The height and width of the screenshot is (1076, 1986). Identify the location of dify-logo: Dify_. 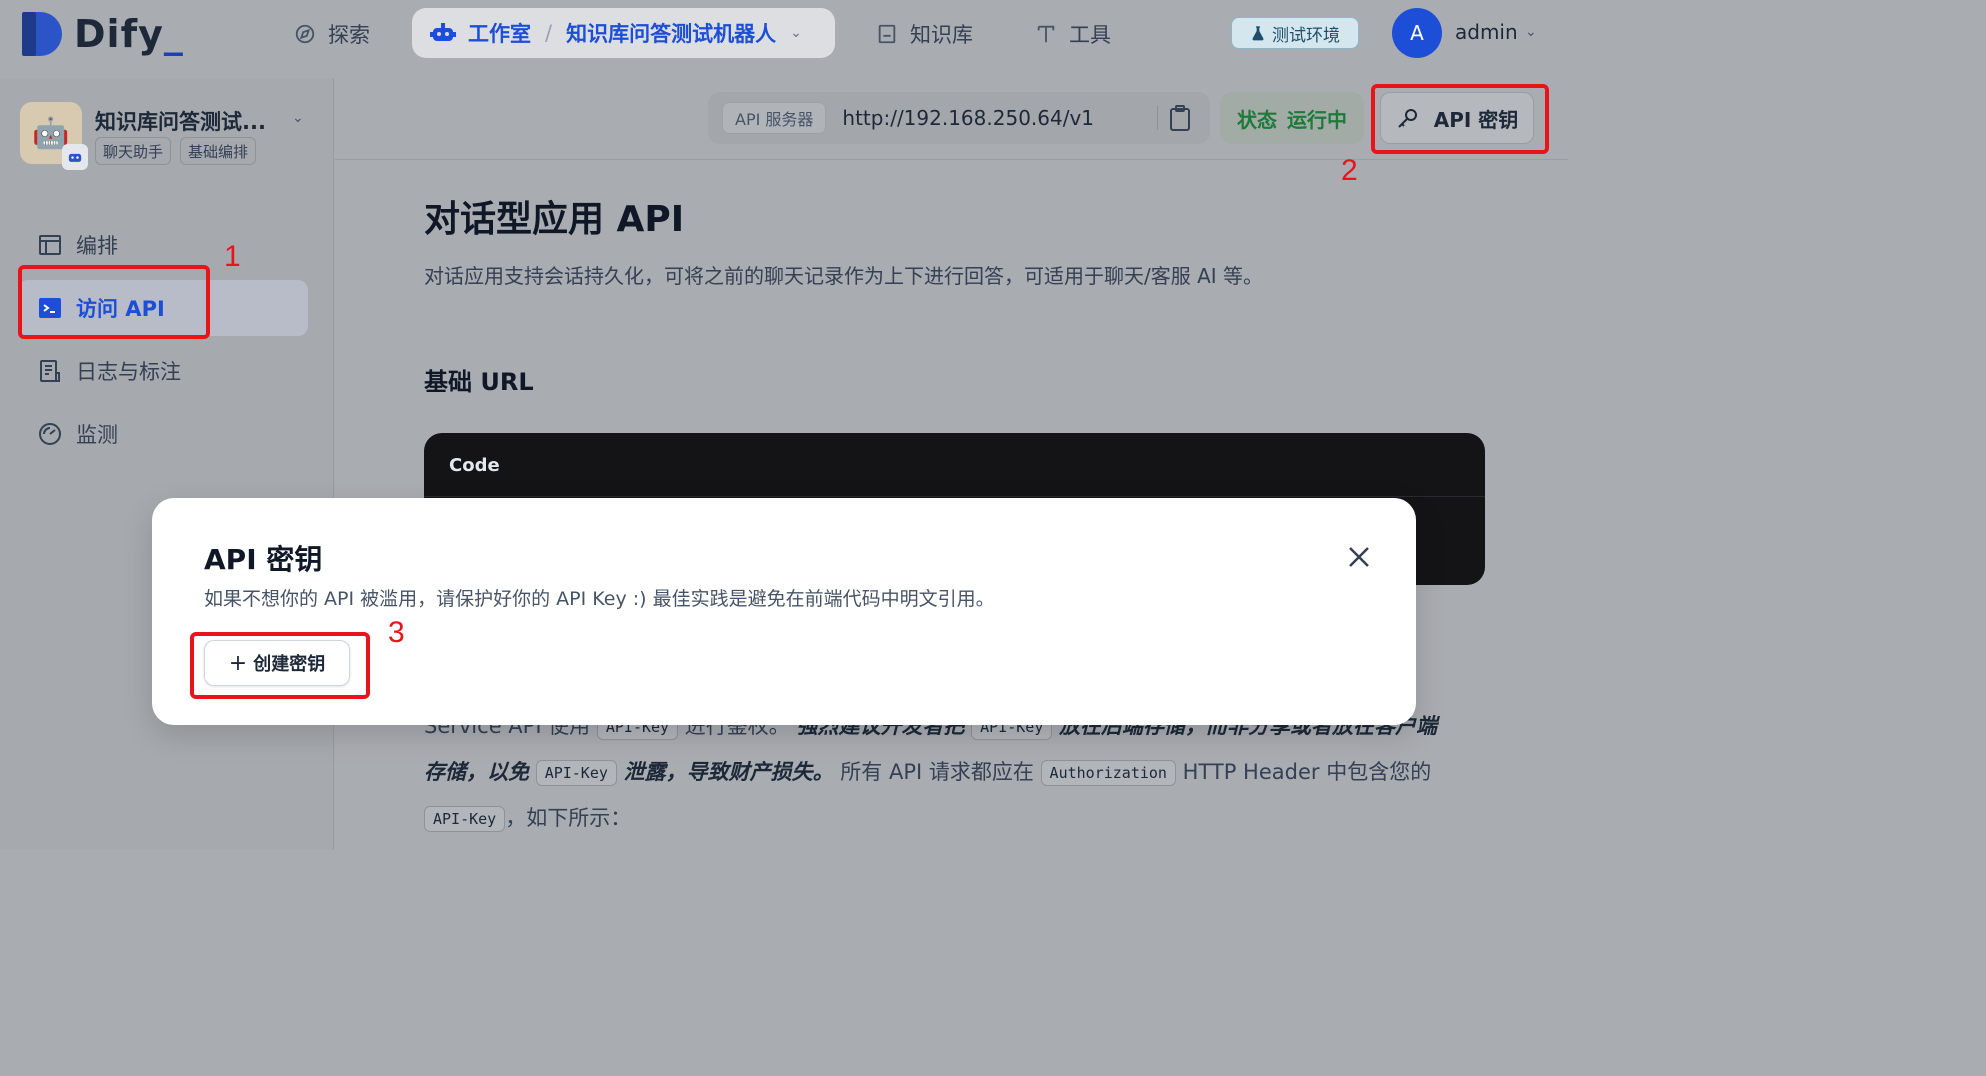
(103, 34).